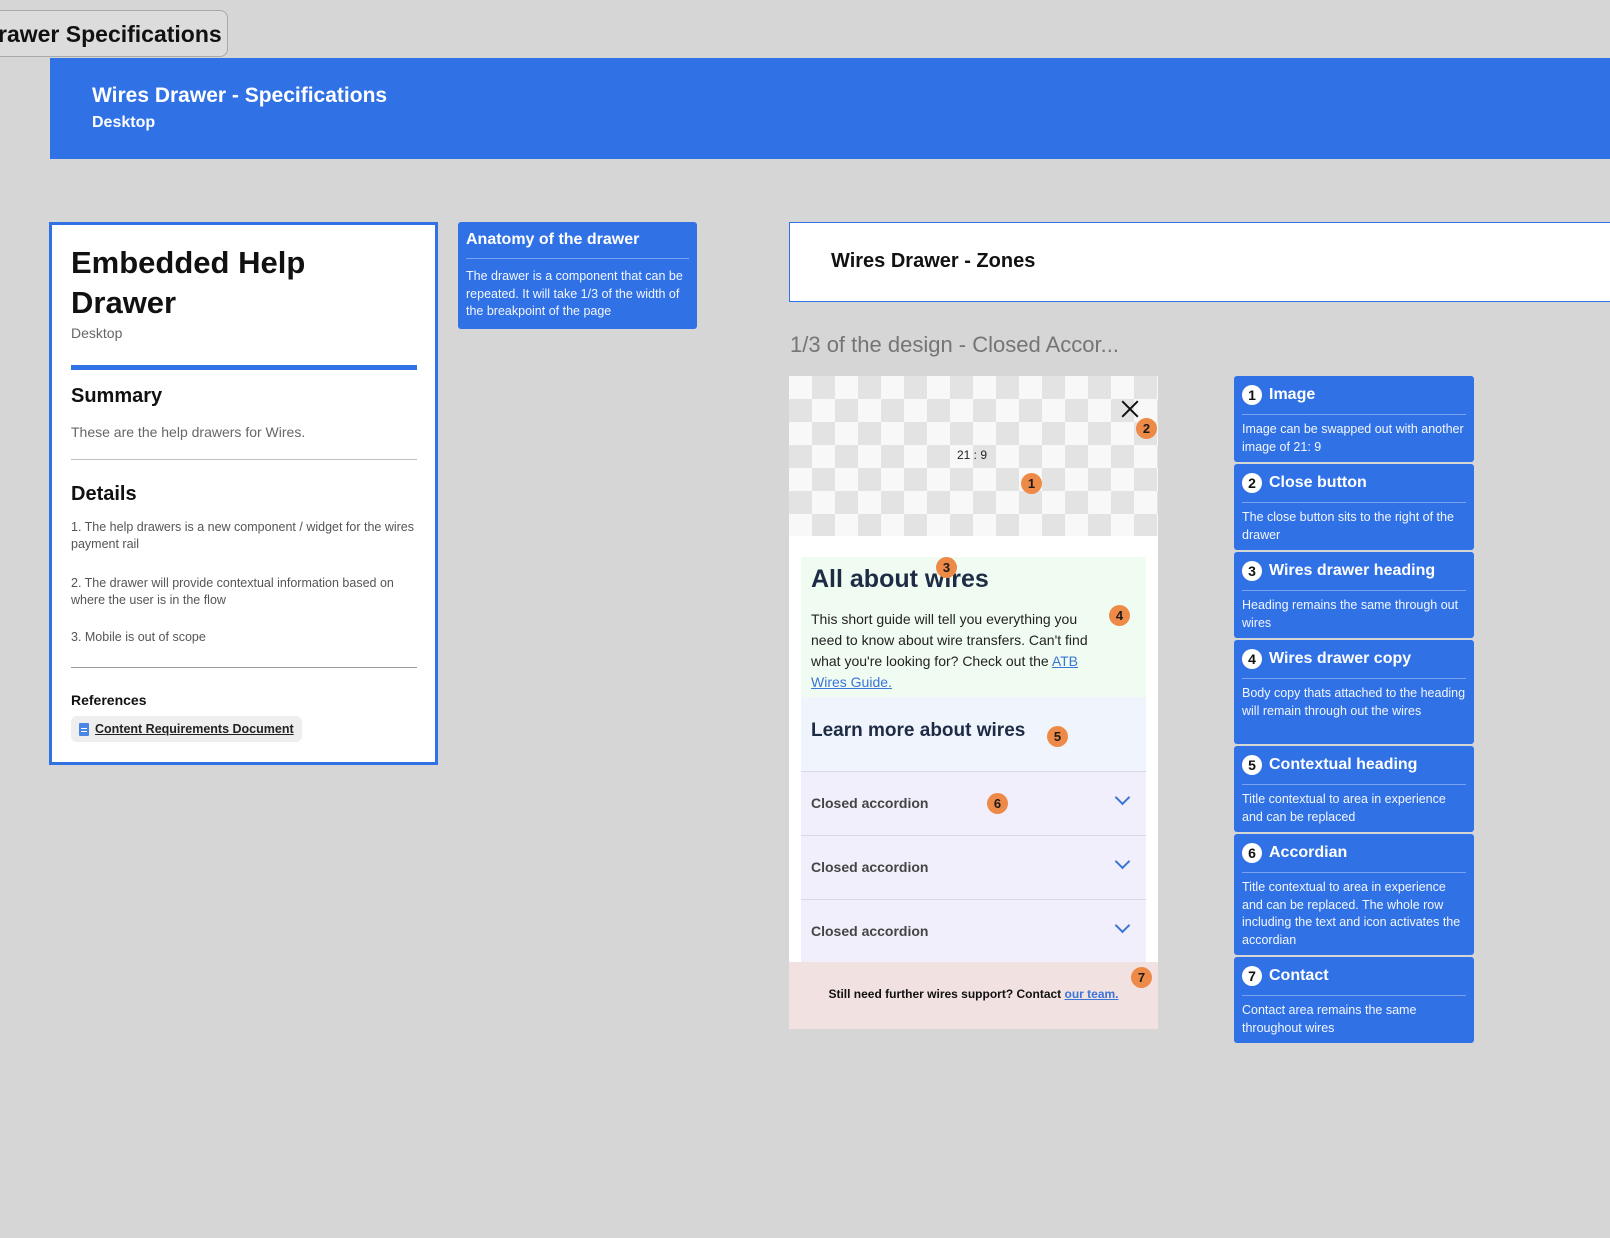 Image resolution: width=1610 pixels, height=1238 pixels. What do you see at coordinates (1092, 994) in the screenshot?
I see `contact-team-link: our team.` at bounding box center [1092, 994].